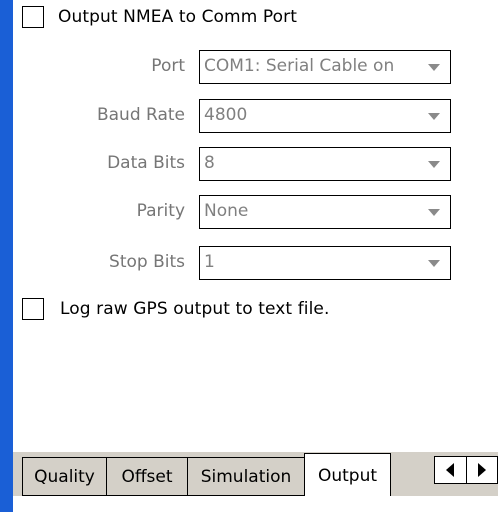 This screenshot has height=512, width=498. What do you see at coordinates (146, 163) in the screenshot?
I see `data-bits-label: Data Bits` at bounding box center [146, 163].